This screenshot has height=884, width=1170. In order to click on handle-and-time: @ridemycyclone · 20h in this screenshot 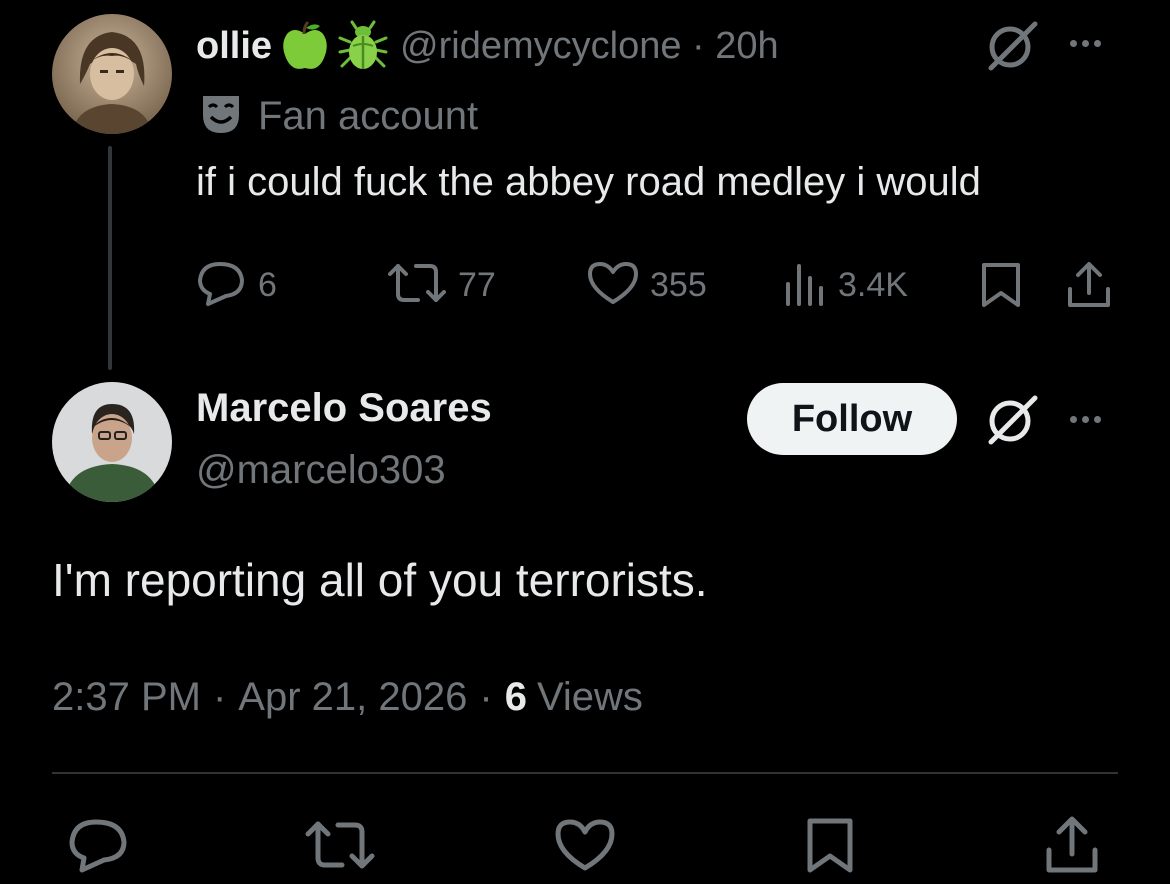, I will do `click(589, 46)`.